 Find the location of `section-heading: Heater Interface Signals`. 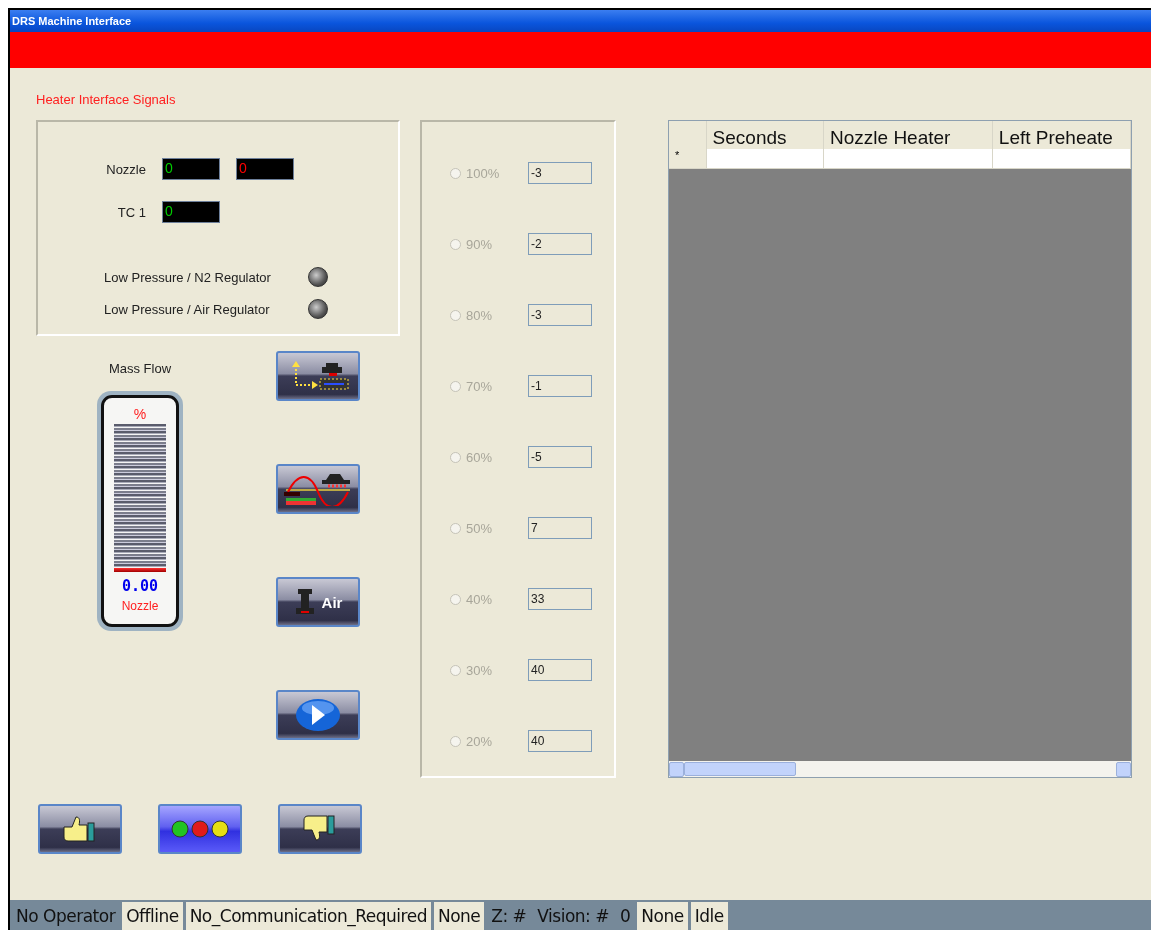

section-heading: Heater Interface Signals is located at coordinates (106, 99).